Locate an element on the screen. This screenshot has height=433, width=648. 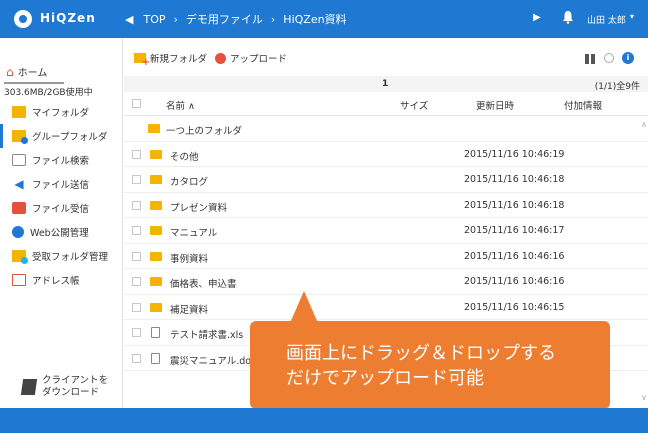
footer-bar is located at coordinates (324, 420).